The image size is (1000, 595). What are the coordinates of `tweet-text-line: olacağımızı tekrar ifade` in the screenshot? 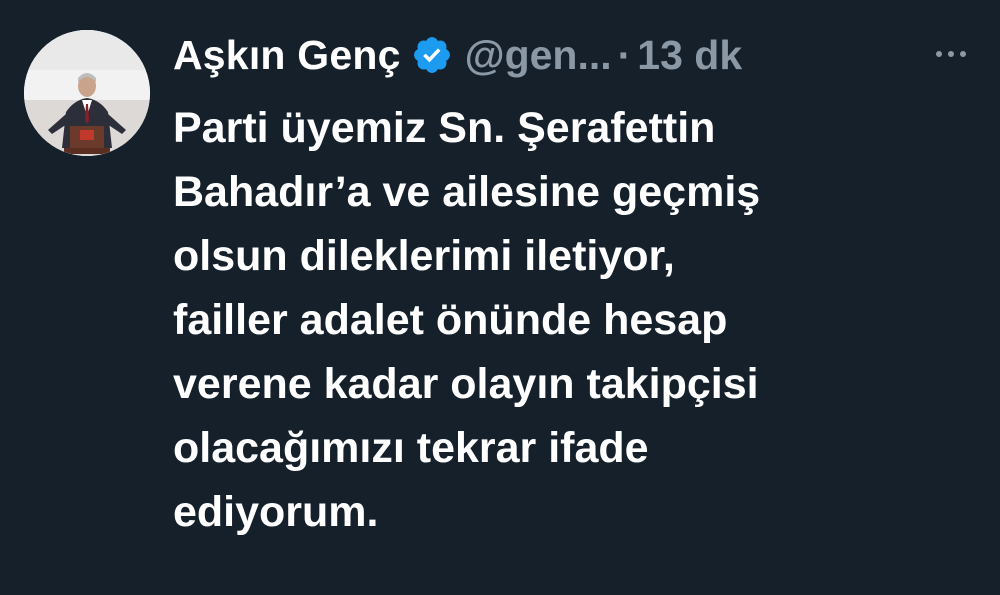 It's located at (411, 448).